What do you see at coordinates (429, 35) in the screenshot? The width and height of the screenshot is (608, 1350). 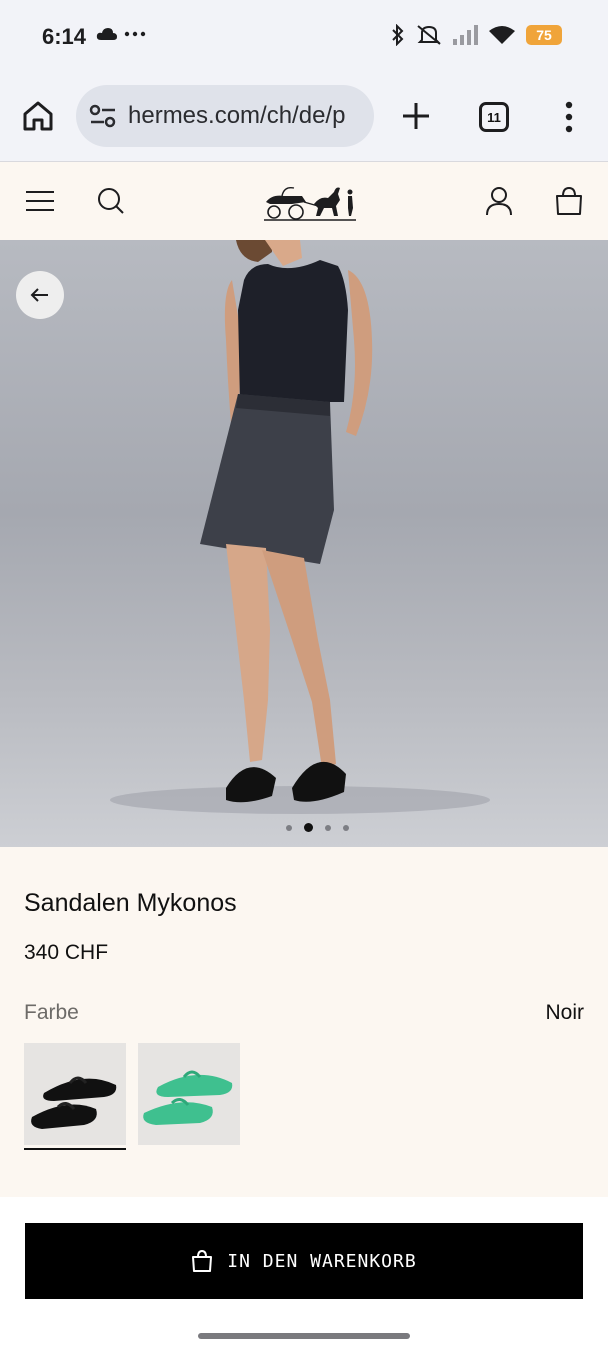 I see `mute-icon` at bounding box center [429, 35].